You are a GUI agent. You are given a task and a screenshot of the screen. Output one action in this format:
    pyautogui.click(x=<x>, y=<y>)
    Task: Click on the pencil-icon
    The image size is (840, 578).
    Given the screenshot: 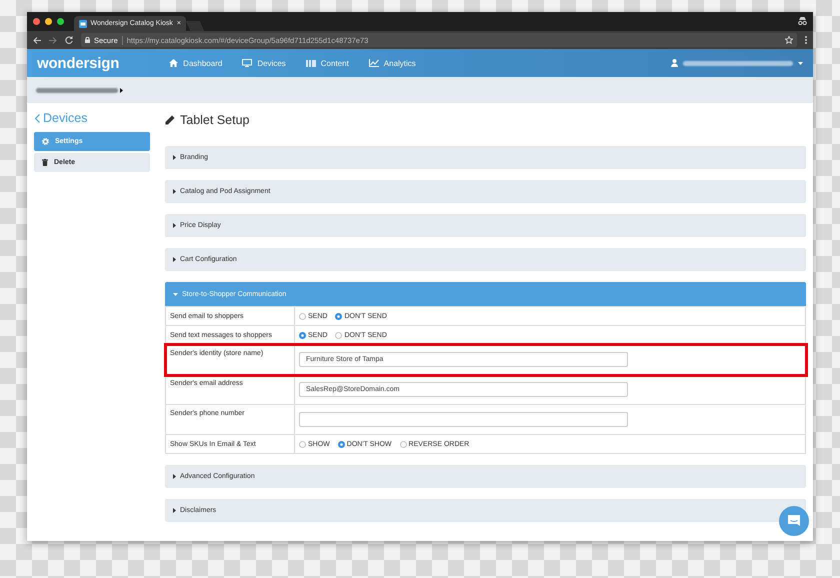 What is the action you would take?
    pyautogui.click(x=170, y=120)
    